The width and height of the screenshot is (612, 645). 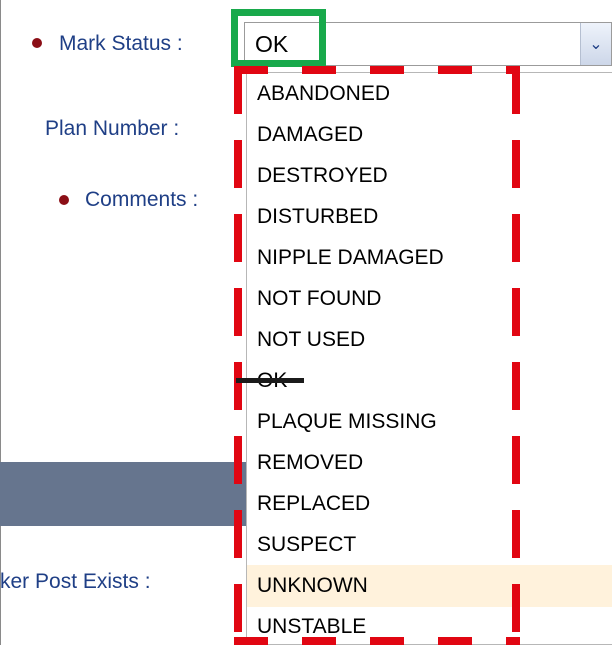 I want to click on comments-label: Comments :, so click(x=142, y=199).